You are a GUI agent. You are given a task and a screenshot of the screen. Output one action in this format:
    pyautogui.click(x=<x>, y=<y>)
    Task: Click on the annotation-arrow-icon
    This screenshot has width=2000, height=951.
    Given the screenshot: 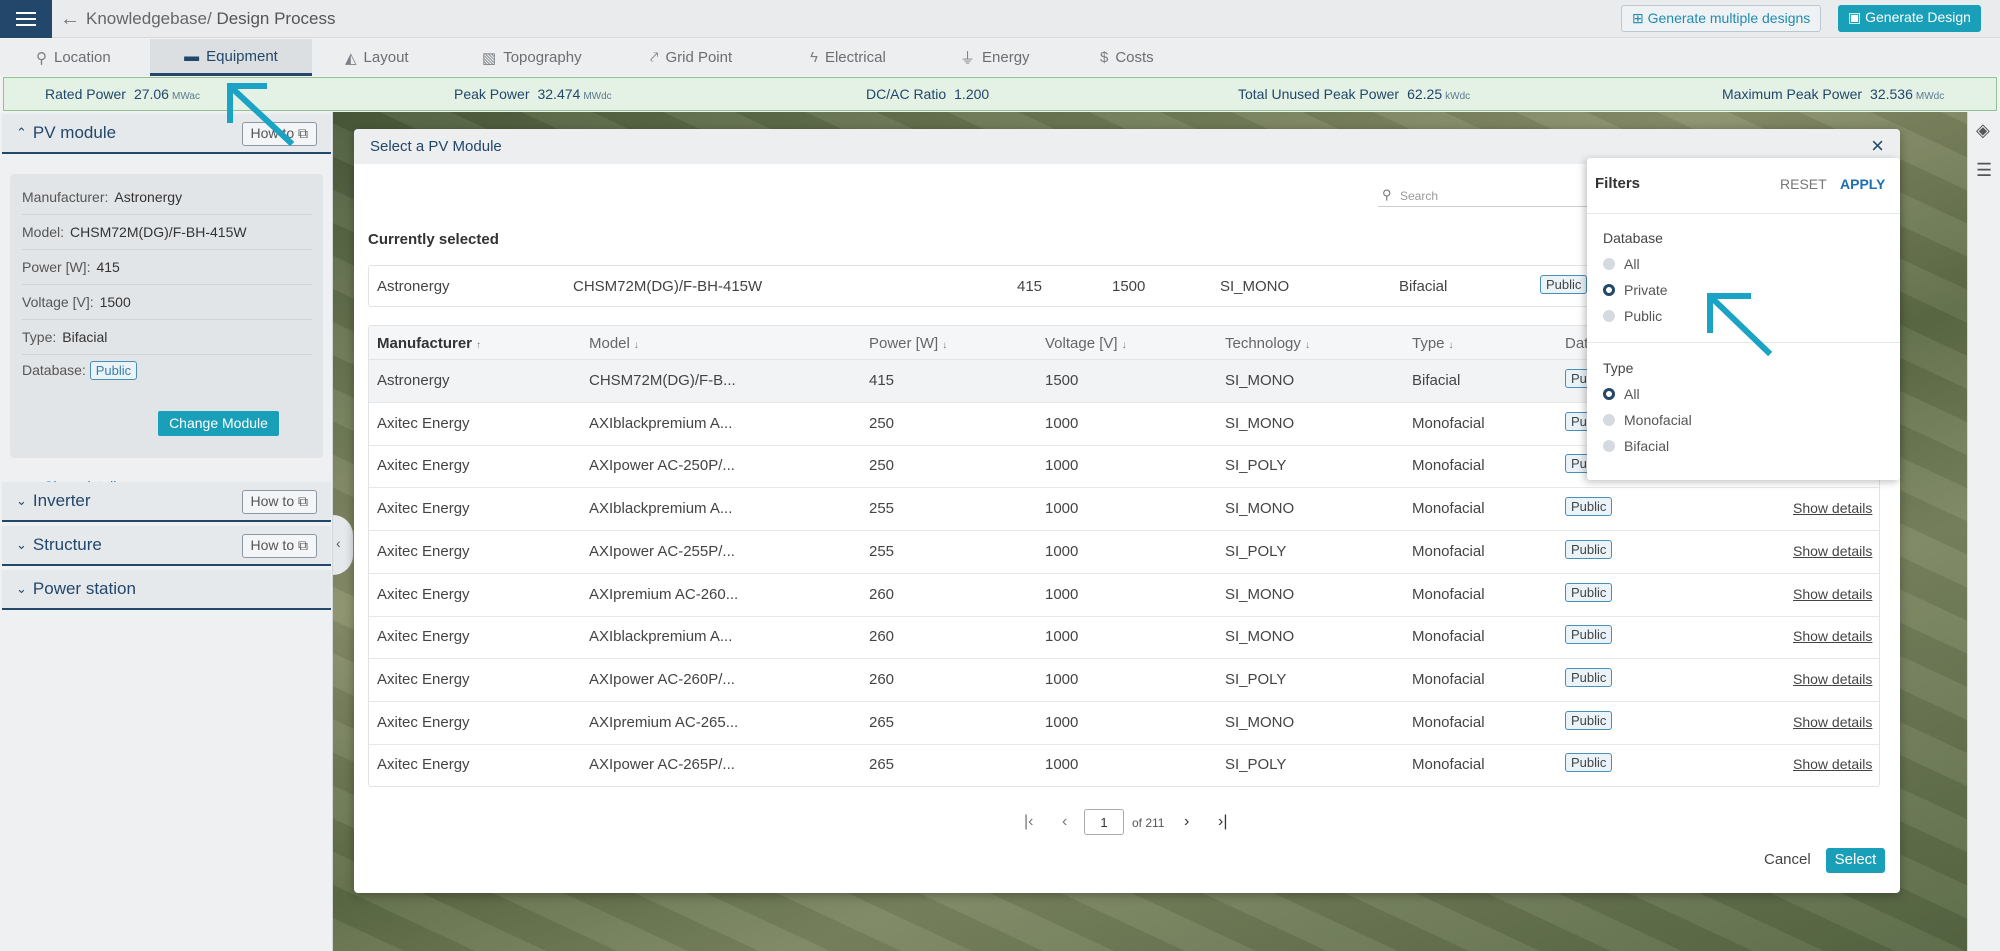 What is the action you would take?
    pyautogui.click(x=261, y=115)
    